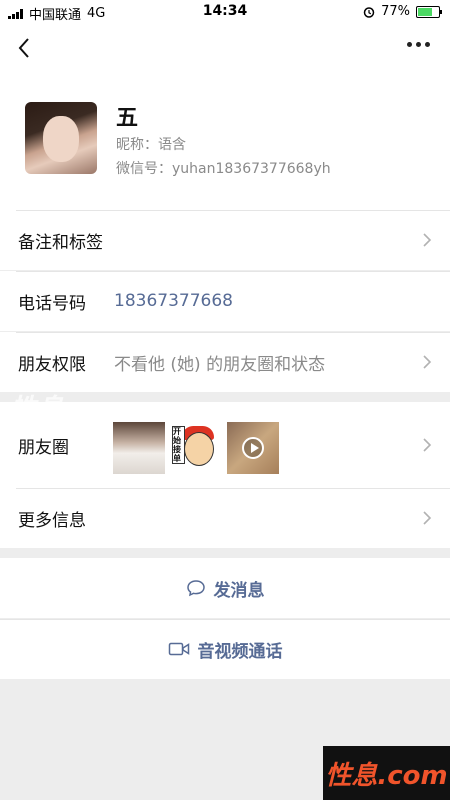  I want to click on contact-name: 五, so click(127, 118).